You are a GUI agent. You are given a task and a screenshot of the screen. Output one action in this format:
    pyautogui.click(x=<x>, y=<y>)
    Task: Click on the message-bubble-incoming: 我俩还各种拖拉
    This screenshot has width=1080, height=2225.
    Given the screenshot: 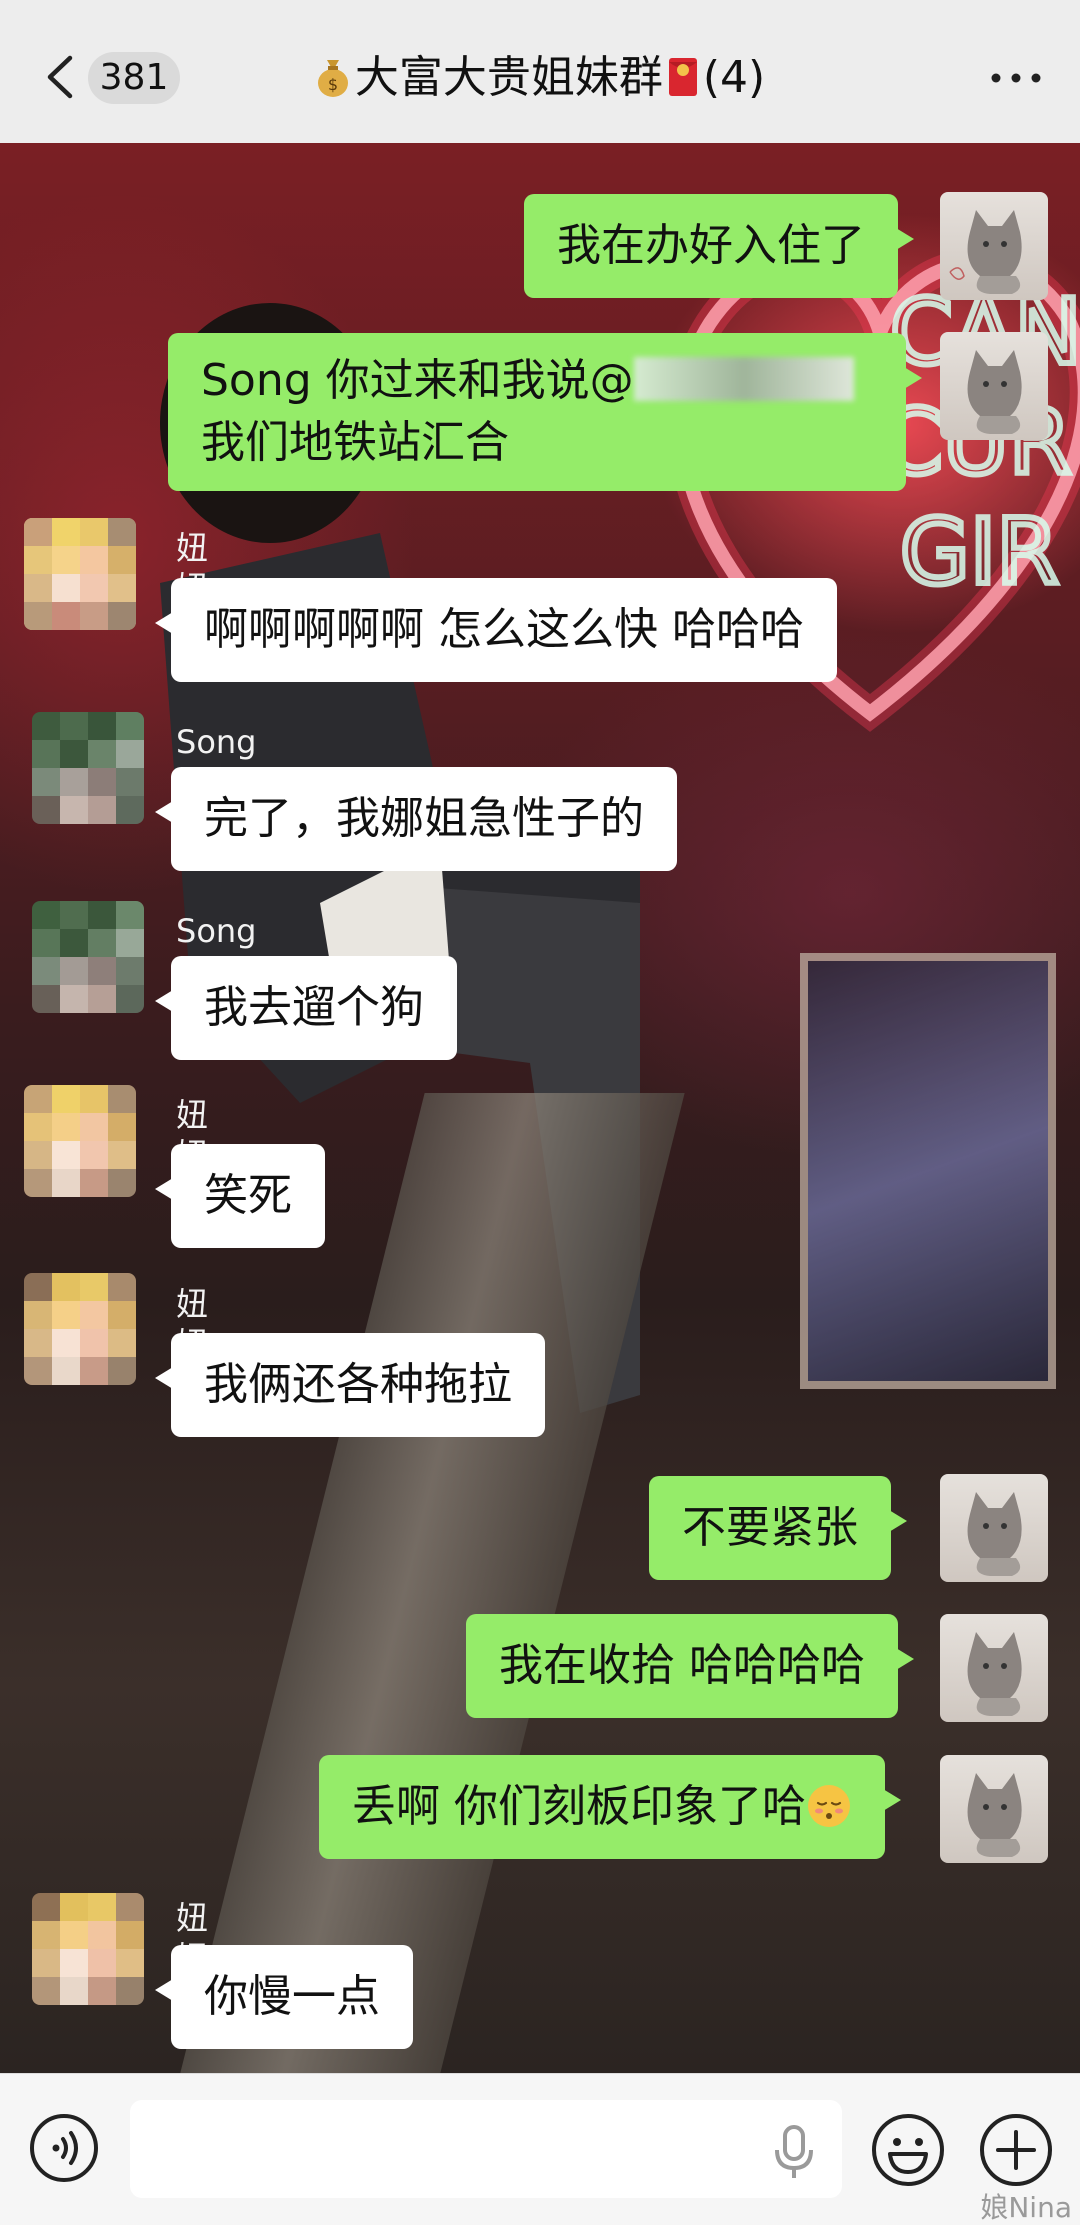 What is the action you would take?
    pyautogui.click(x=350, y=1385)
    